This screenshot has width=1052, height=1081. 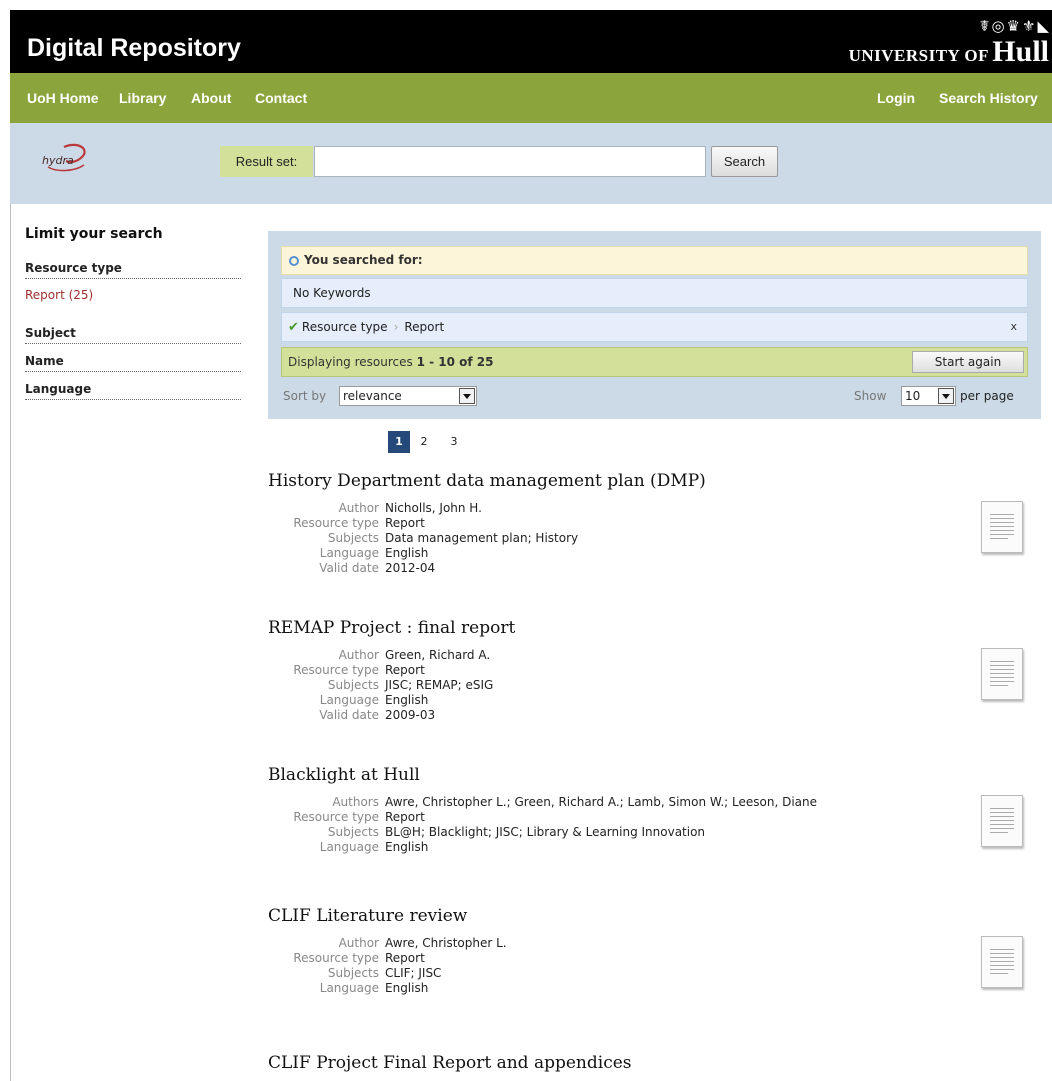 I want to click on you-searched-for: You searched for:, so click(x=654, y=260).